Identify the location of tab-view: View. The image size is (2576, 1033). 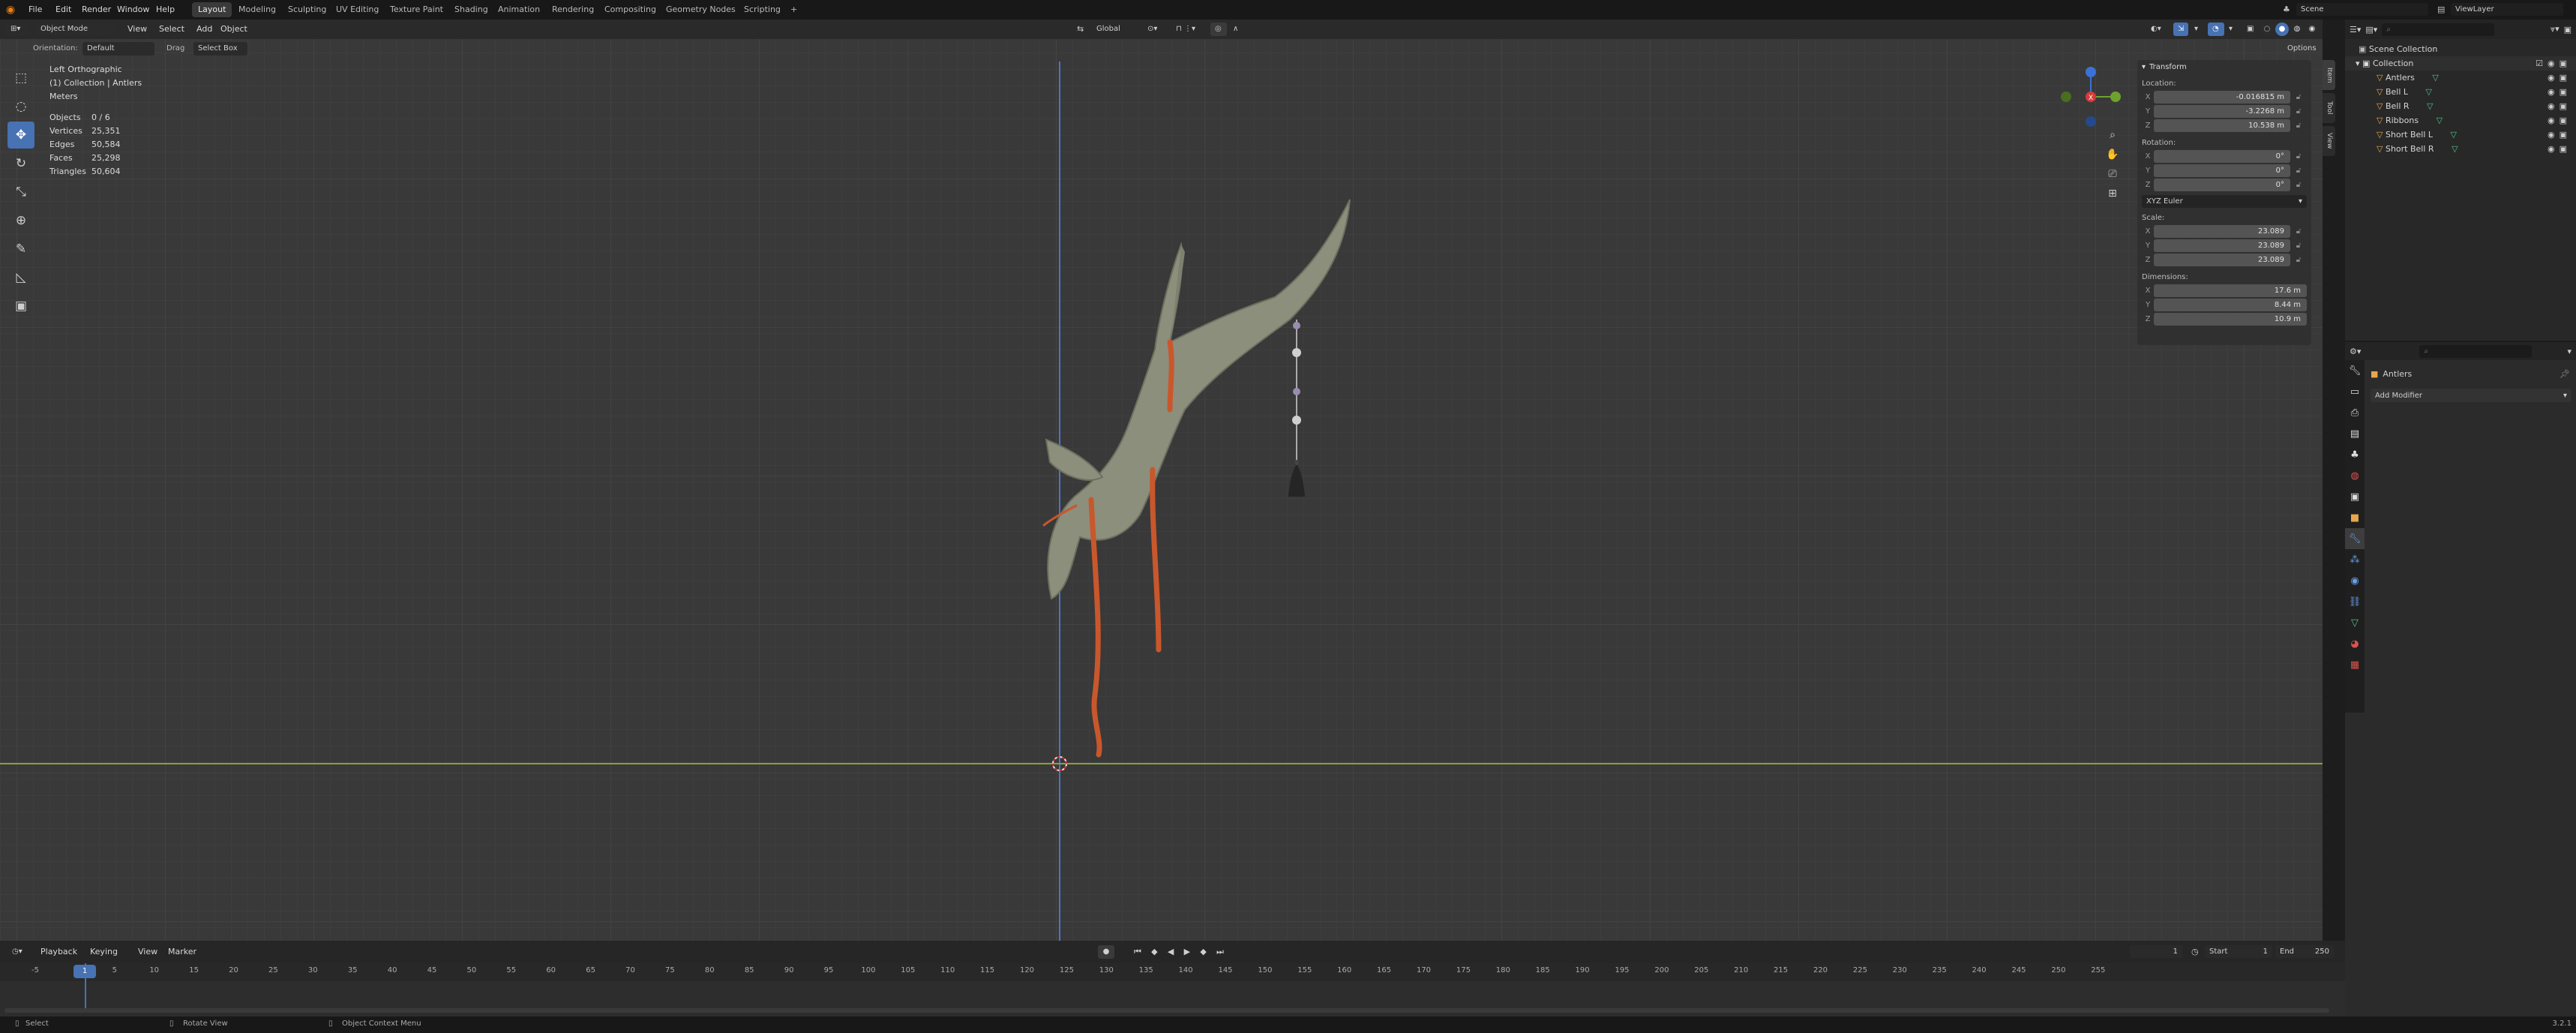
(2329, 141).